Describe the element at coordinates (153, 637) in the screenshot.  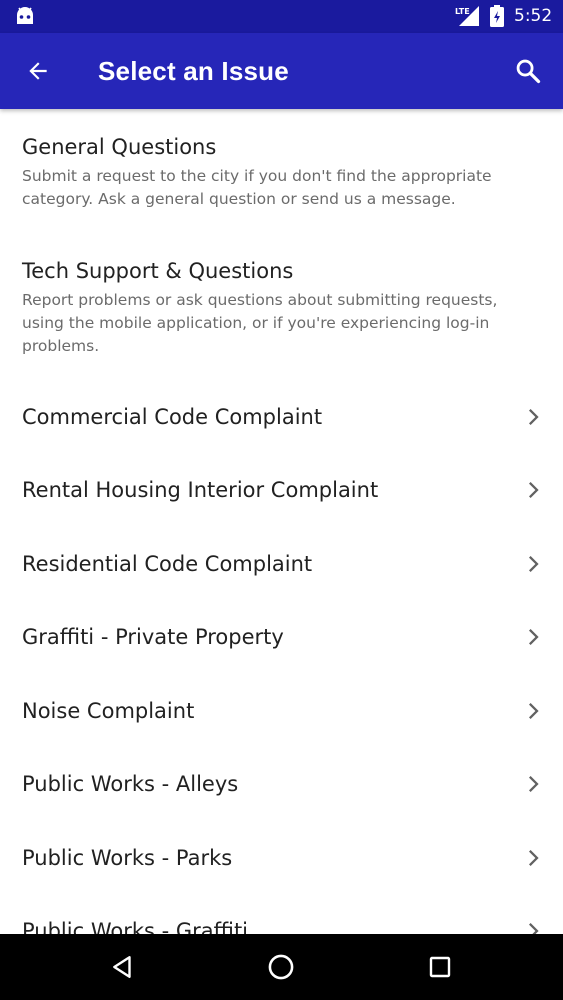
I see `list-item-label: Graffiti - Private Property` at that location.